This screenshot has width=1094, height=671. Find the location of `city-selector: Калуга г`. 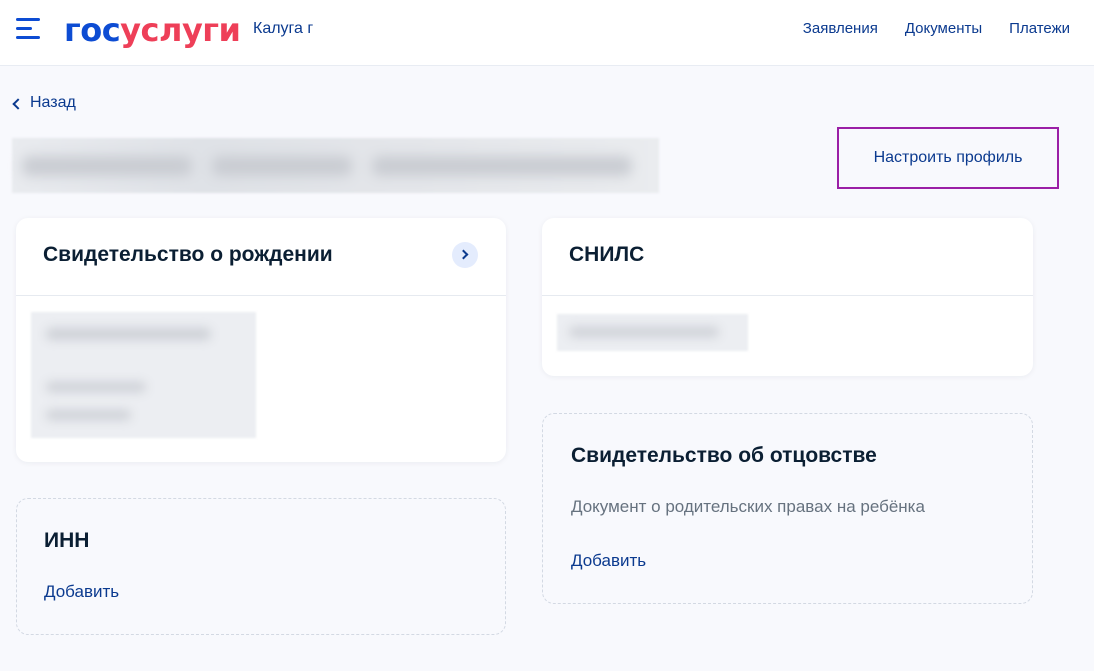

city-selector: Калуга г is located at coordinates (283, 29).